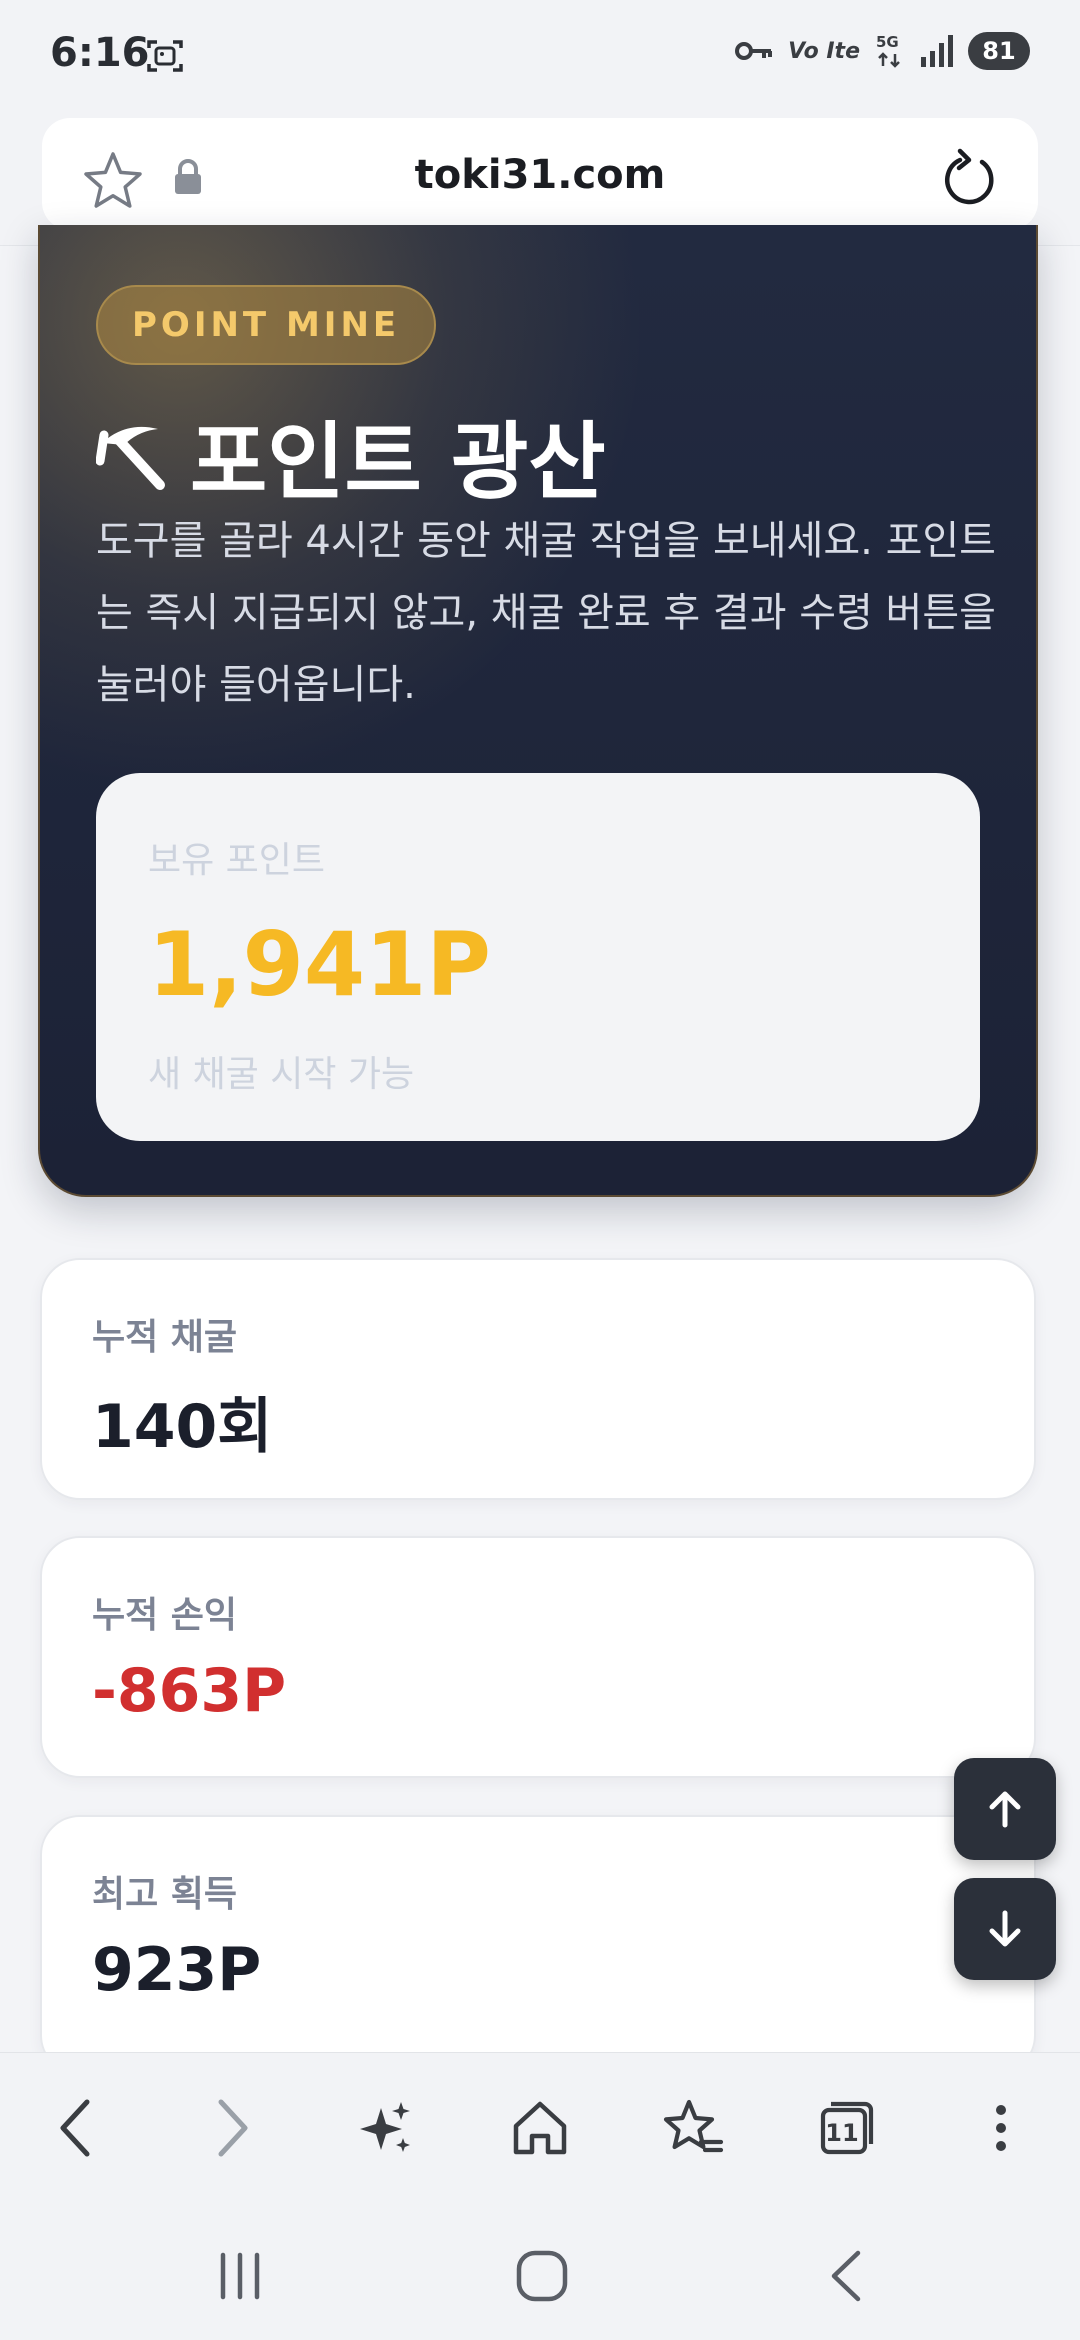 The width and height of the screenshot is (1080, 2340). I want to click on stat-label: 누적 손익, so click(165, 1615).